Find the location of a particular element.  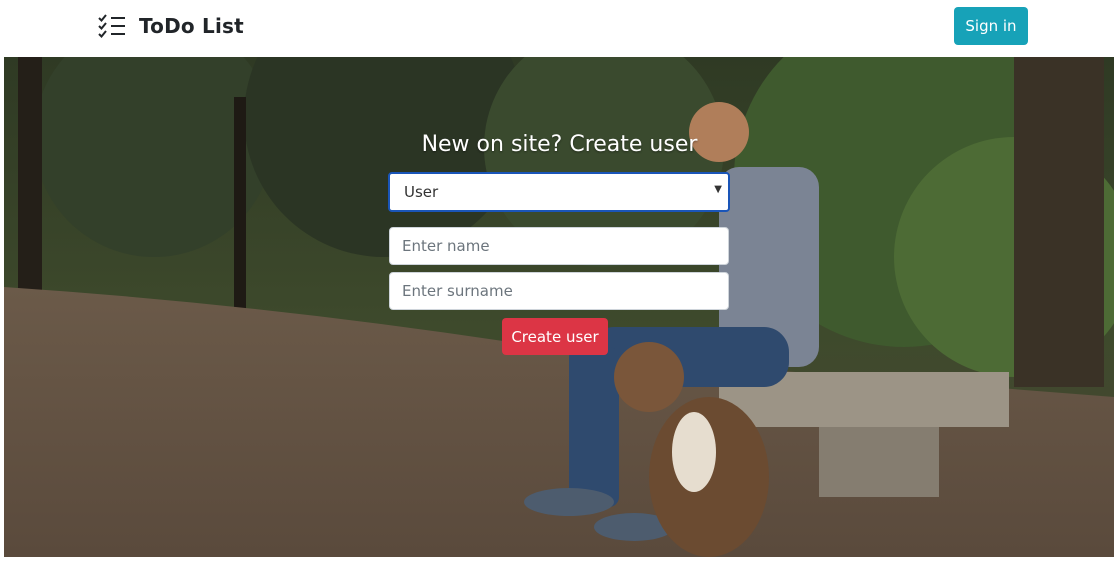

sign-in-button: Sign in is located at coordinates (991, 26).